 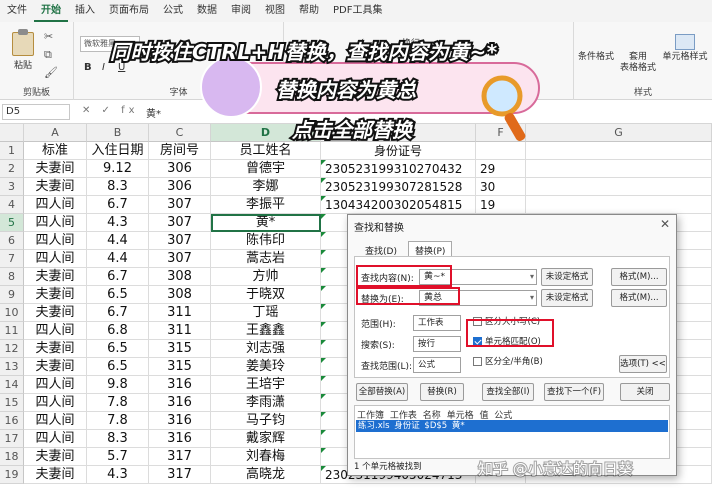 I want to click on column-header: F, so click(x=501, y=133).